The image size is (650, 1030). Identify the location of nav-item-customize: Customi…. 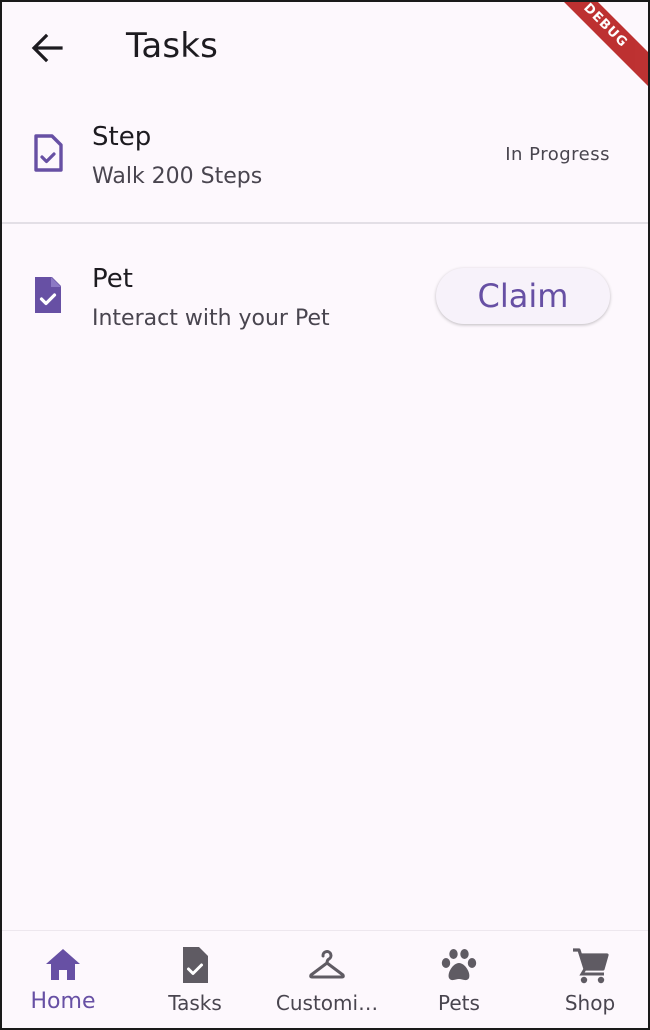
(327, 979).